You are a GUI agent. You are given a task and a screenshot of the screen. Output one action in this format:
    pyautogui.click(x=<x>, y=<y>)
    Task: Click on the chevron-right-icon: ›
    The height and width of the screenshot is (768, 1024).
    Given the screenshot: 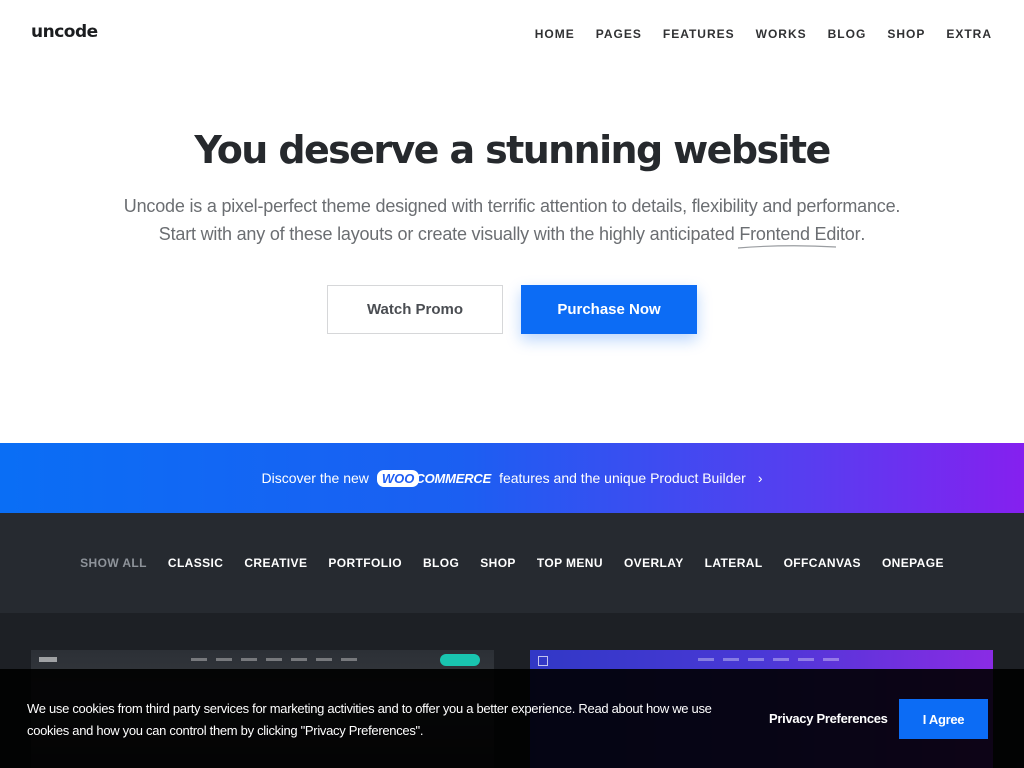 What is the action you would take?
    pyautogui.click(x=760, y=478)
    